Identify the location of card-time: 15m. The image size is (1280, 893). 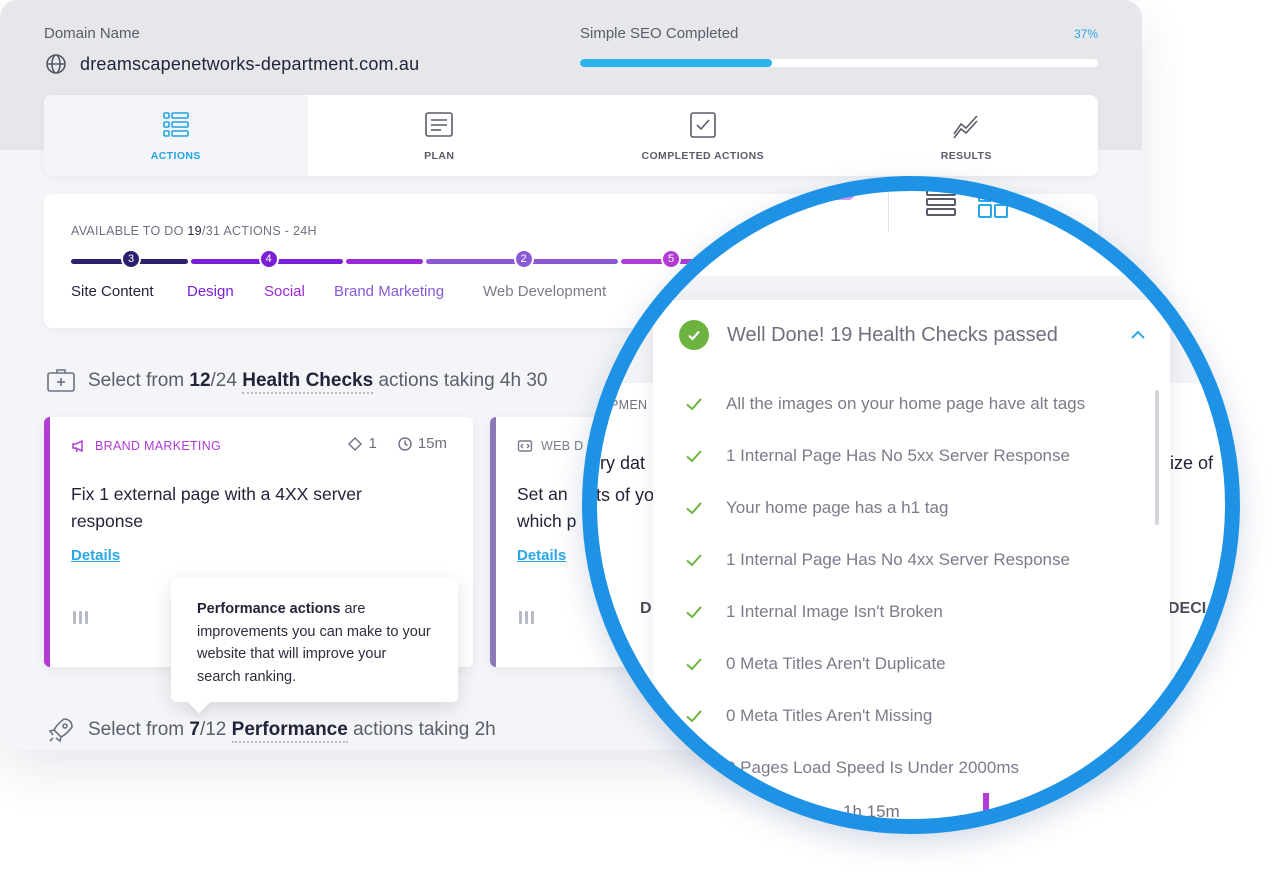
(422, 443).